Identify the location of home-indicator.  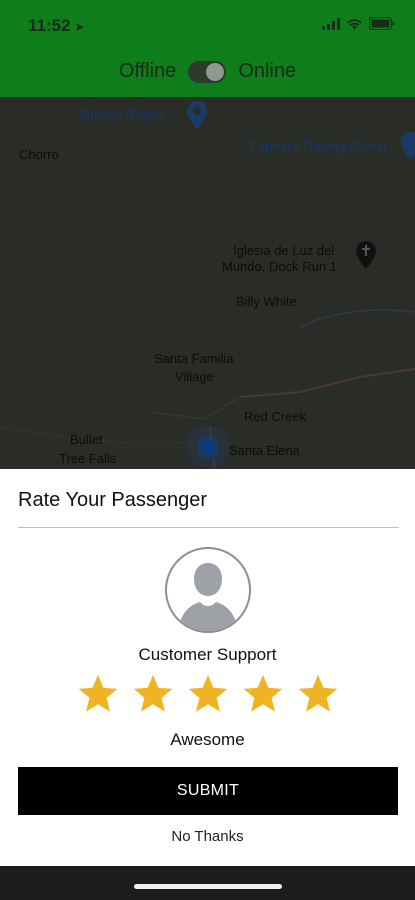
(208, 886).